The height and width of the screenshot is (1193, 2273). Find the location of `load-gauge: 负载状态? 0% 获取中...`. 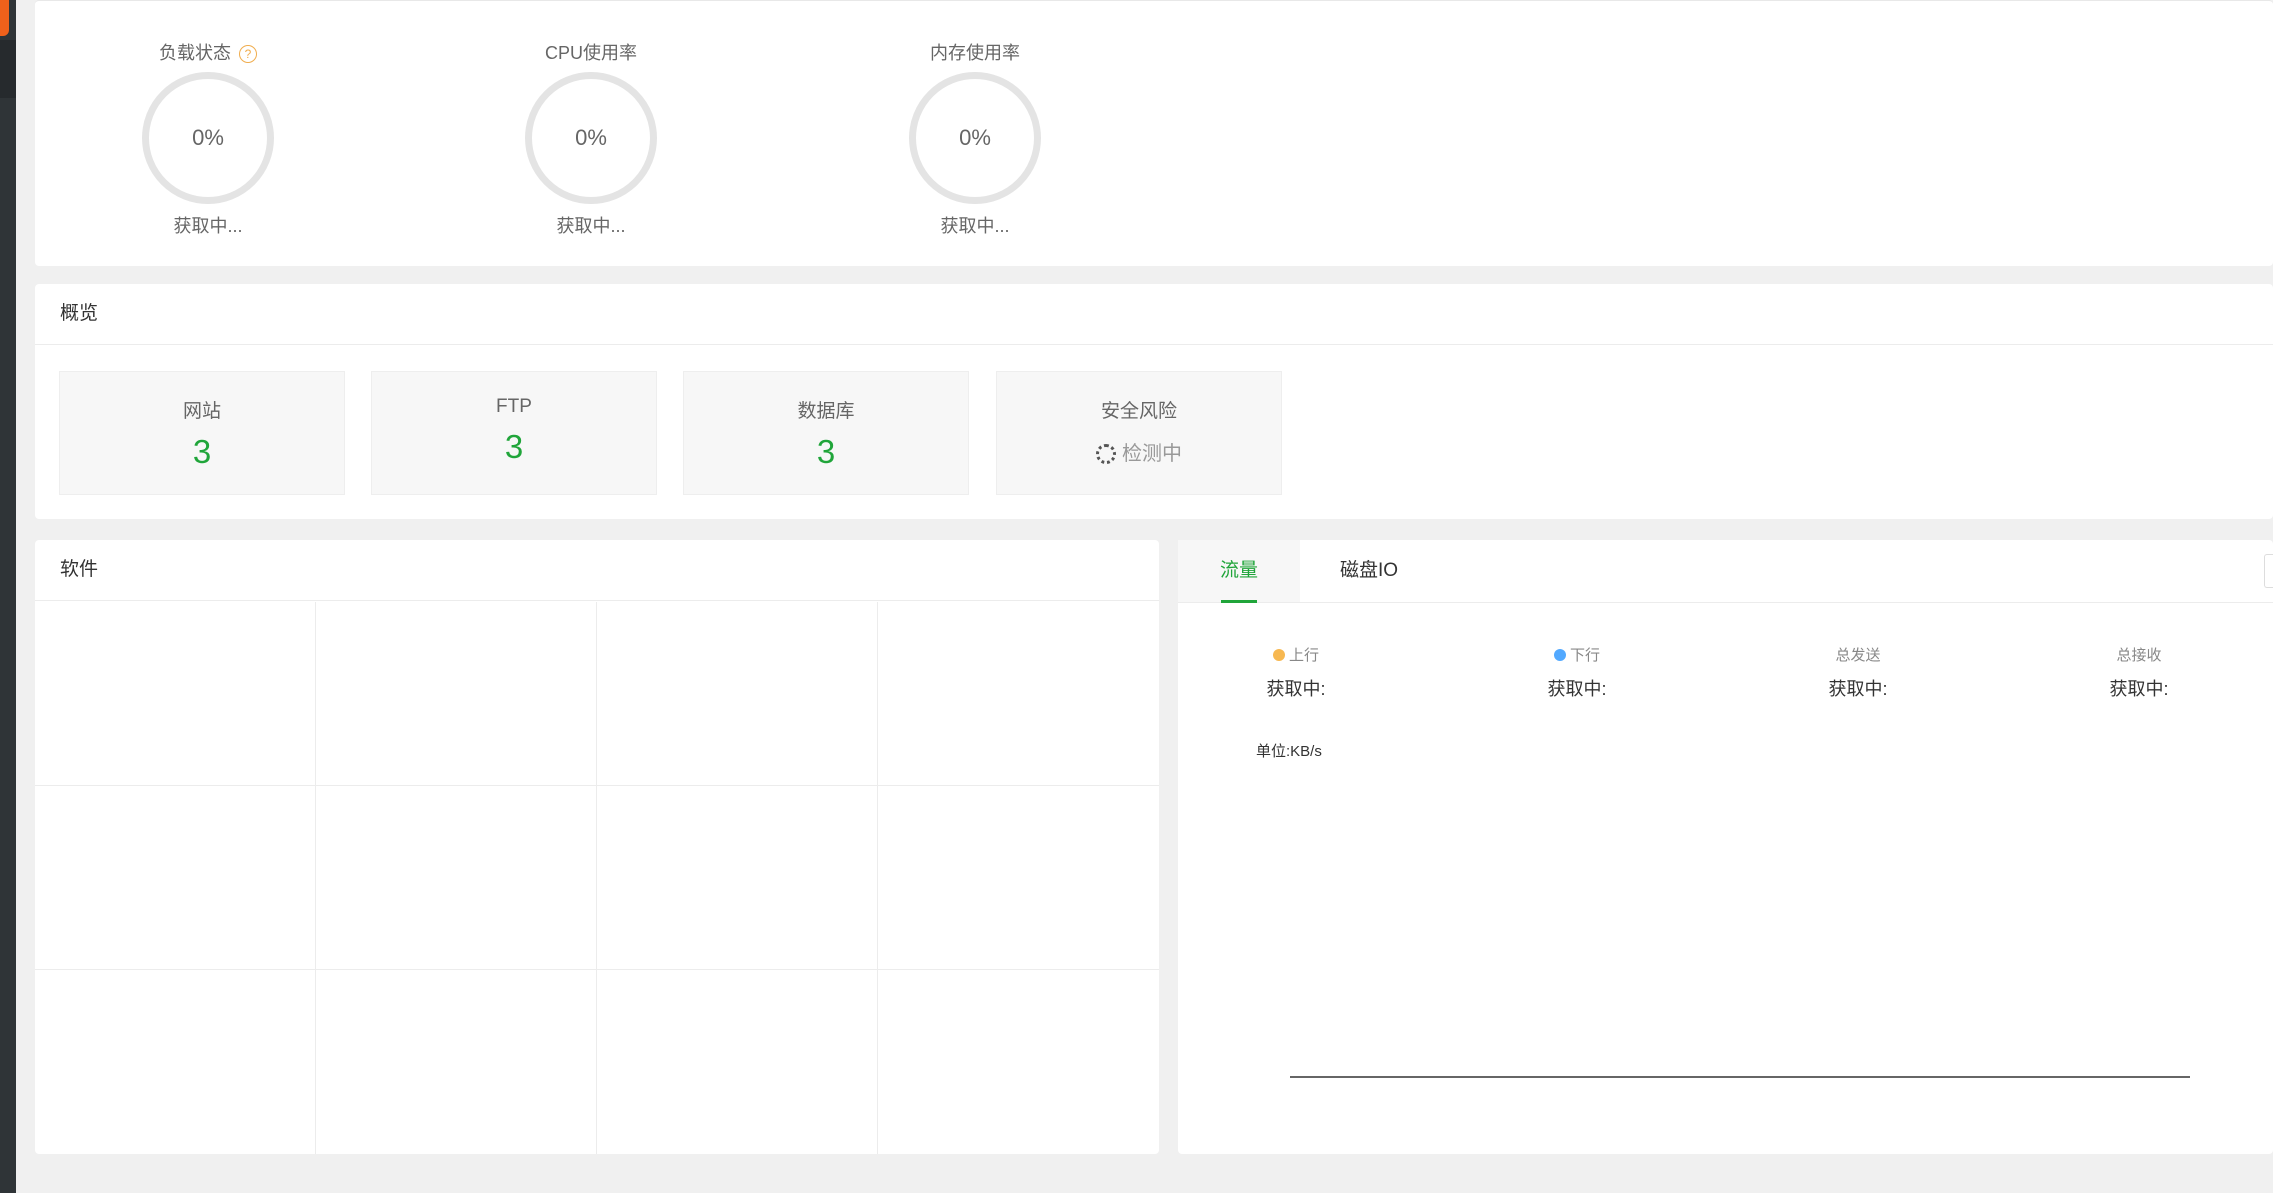

load-gauge: 负载状态? 0% 获取中... is located at coordinates (208, 139).